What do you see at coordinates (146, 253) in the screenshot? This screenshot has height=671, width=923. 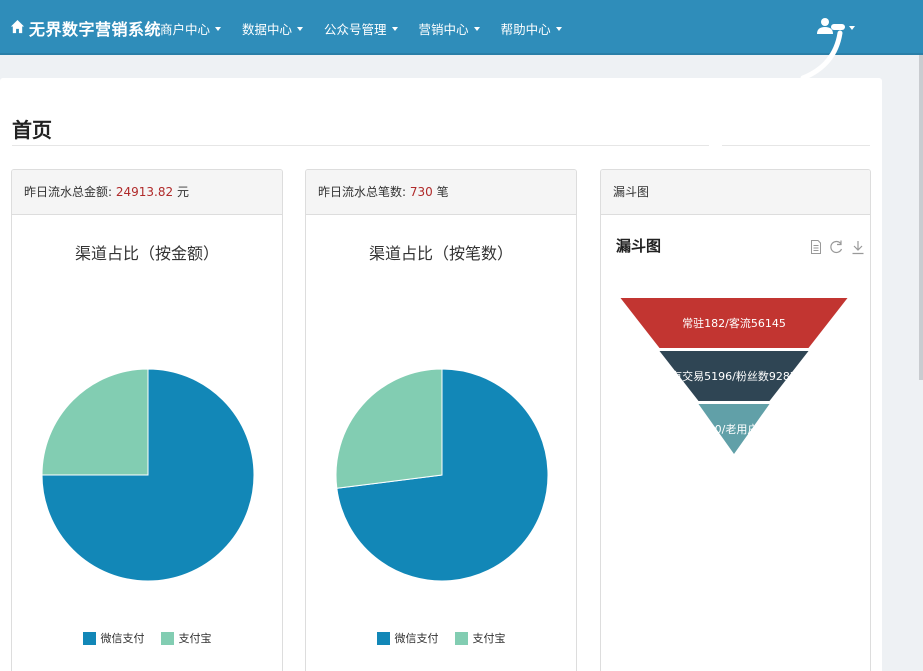 I see `chart-title: 渠道占比（按金额）` at bounding box center [146, 253].